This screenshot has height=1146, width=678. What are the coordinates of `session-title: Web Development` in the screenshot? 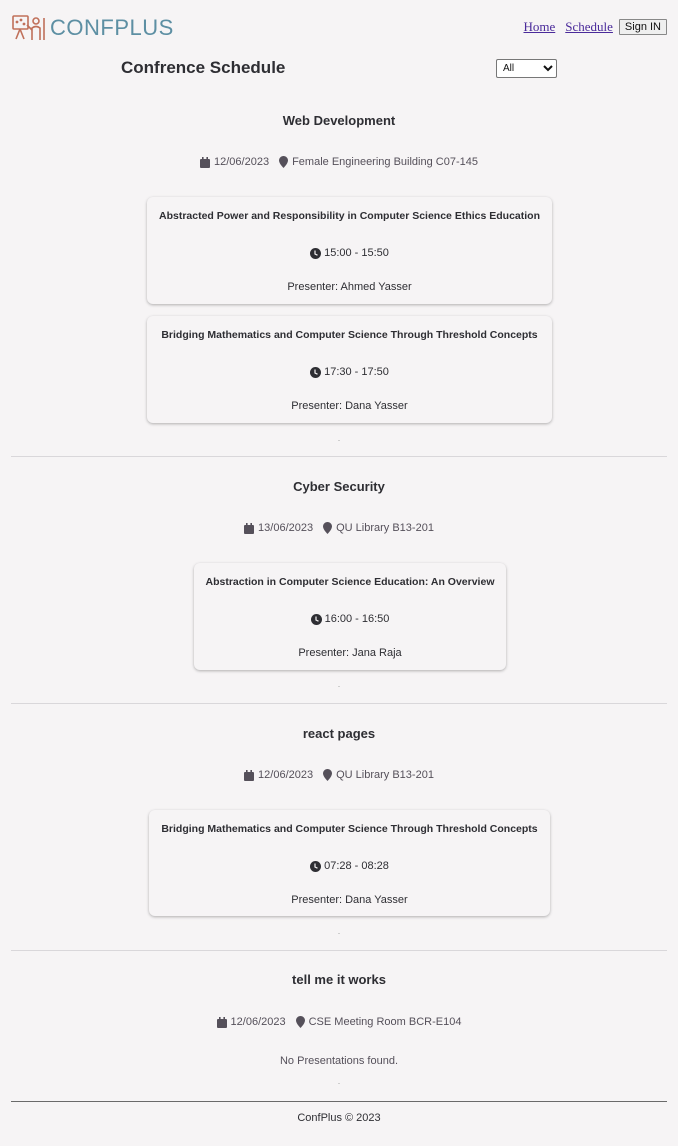 It's located at (339, 120).